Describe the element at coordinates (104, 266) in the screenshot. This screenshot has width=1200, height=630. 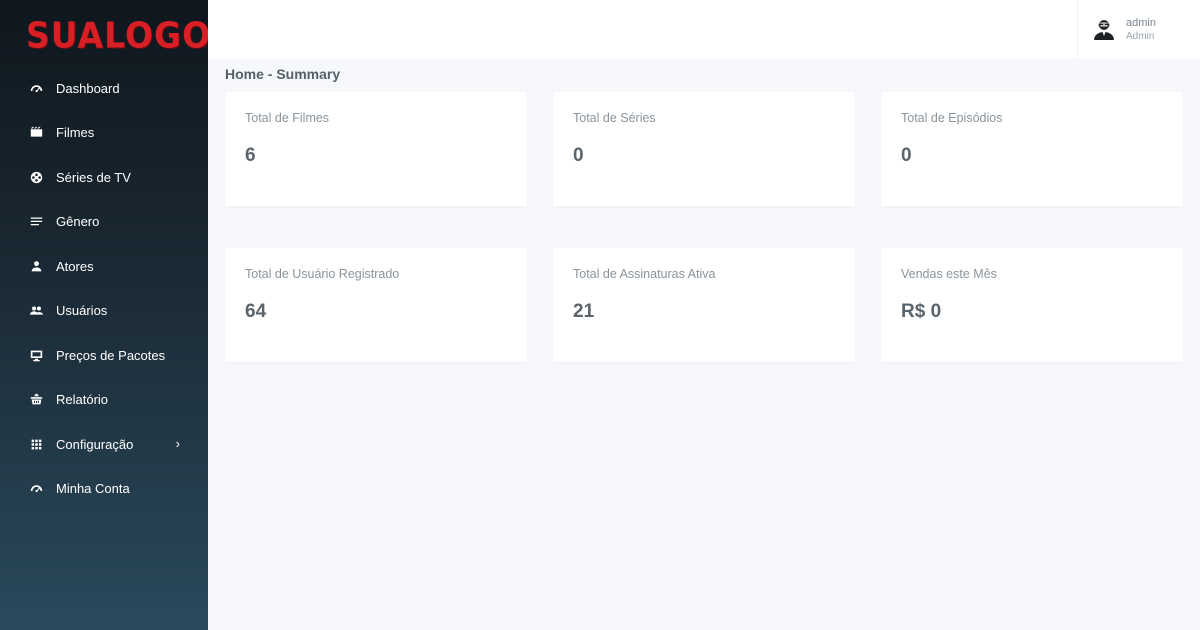
I see `sidebar-item-atores: Atores` at that location.